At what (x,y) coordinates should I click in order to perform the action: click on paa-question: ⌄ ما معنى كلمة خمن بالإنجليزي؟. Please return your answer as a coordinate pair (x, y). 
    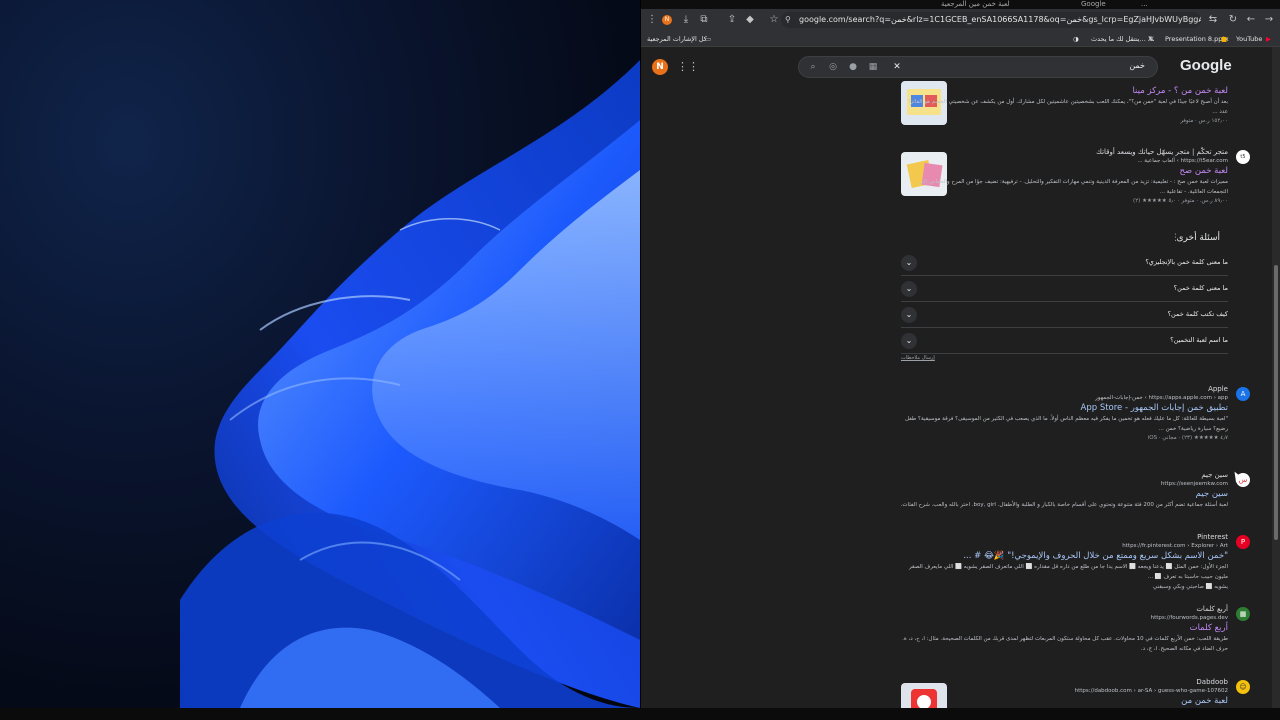
    Looking at the image, I should click on (1064, 263).